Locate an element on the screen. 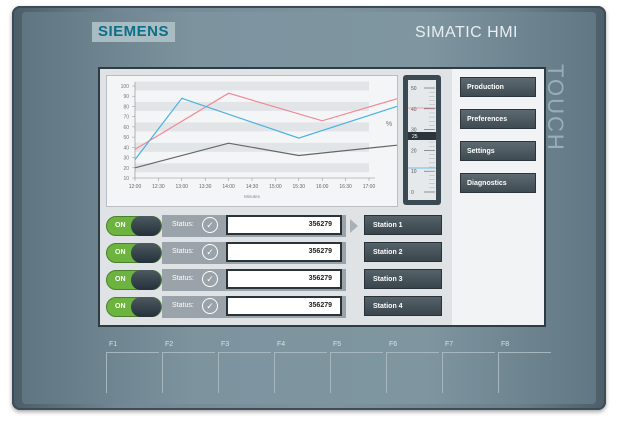 Image resolution: width=620 pixels, height=424 pixels. function-key: F7 is located at coordinates (468, 367).